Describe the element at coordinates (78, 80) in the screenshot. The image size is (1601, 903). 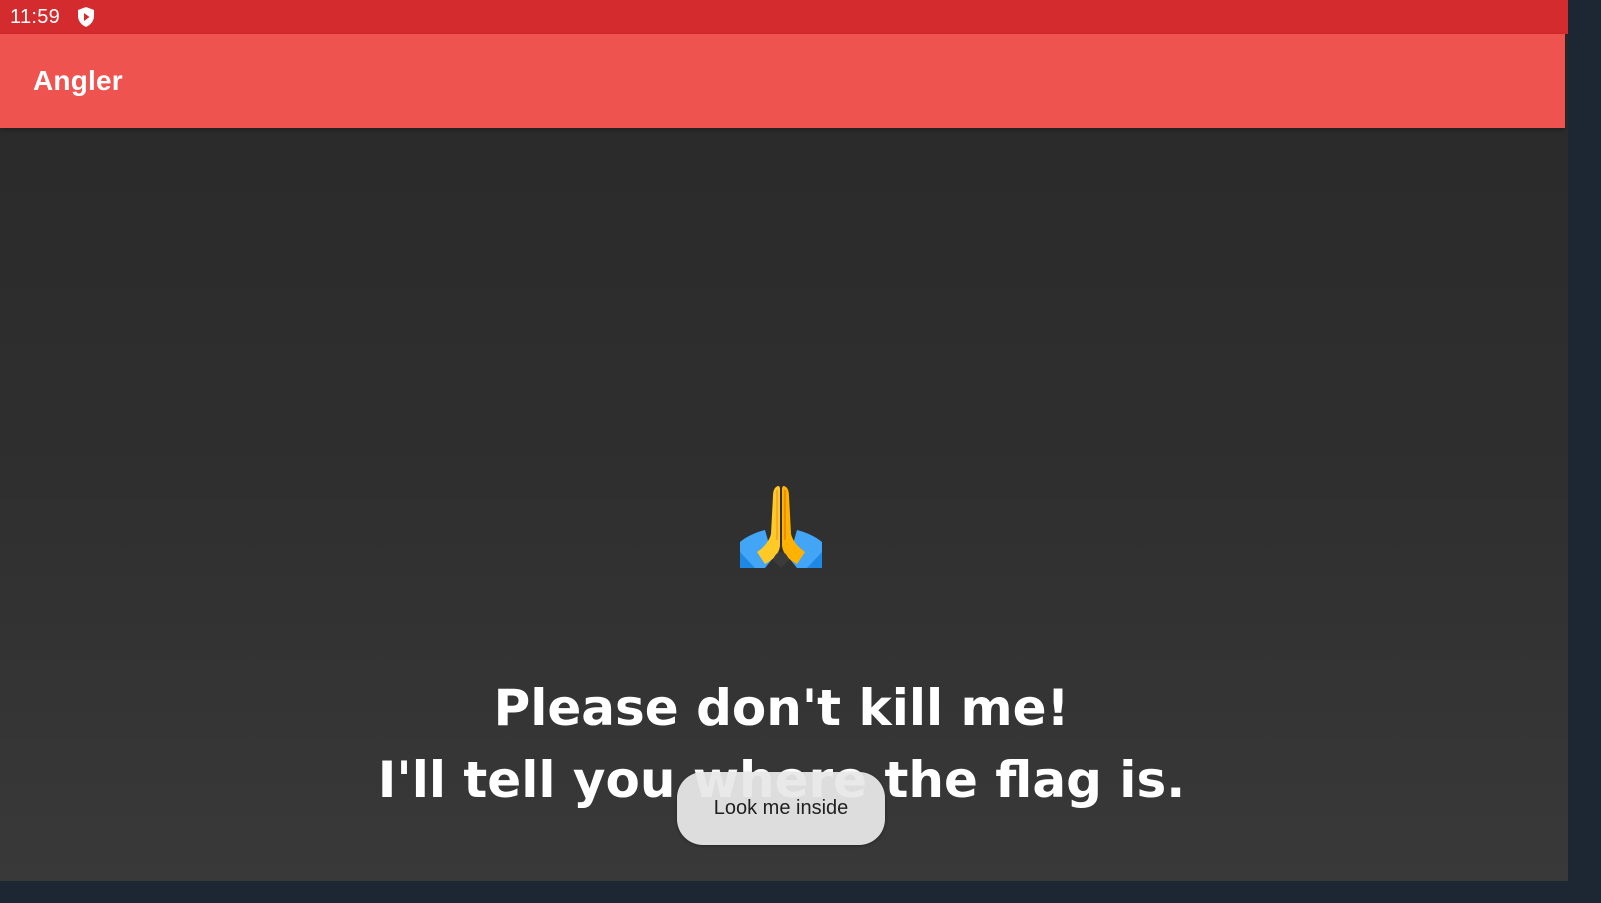
I see `app-title: Angler` at that location.